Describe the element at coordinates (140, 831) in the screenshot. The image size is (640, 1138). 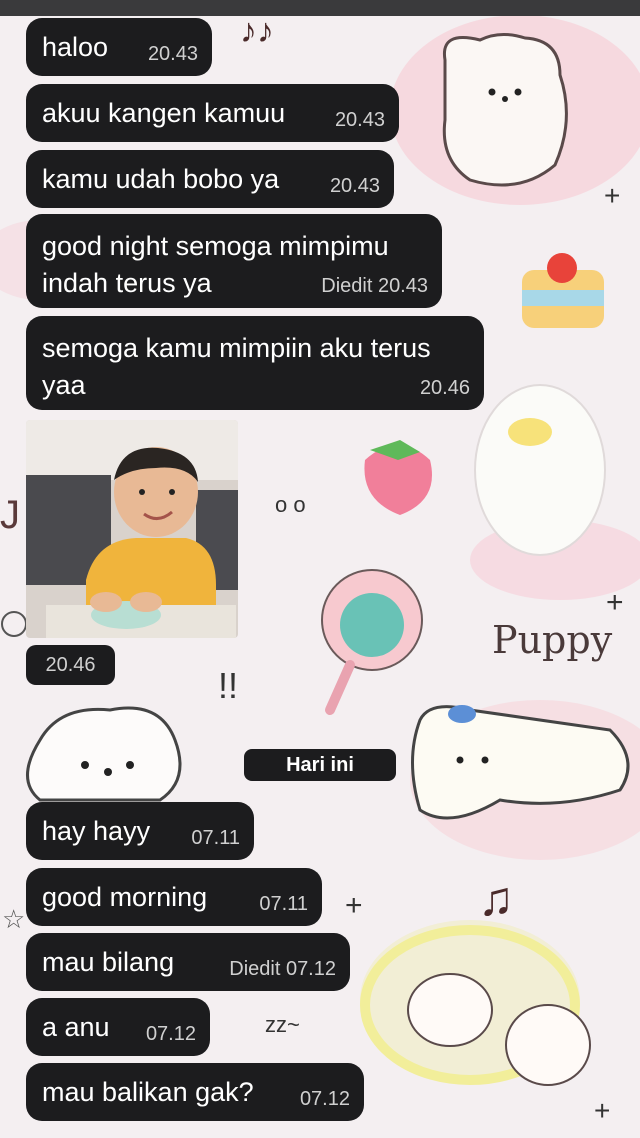
I see `message-bubble: hay hayy 07.11` at that location.